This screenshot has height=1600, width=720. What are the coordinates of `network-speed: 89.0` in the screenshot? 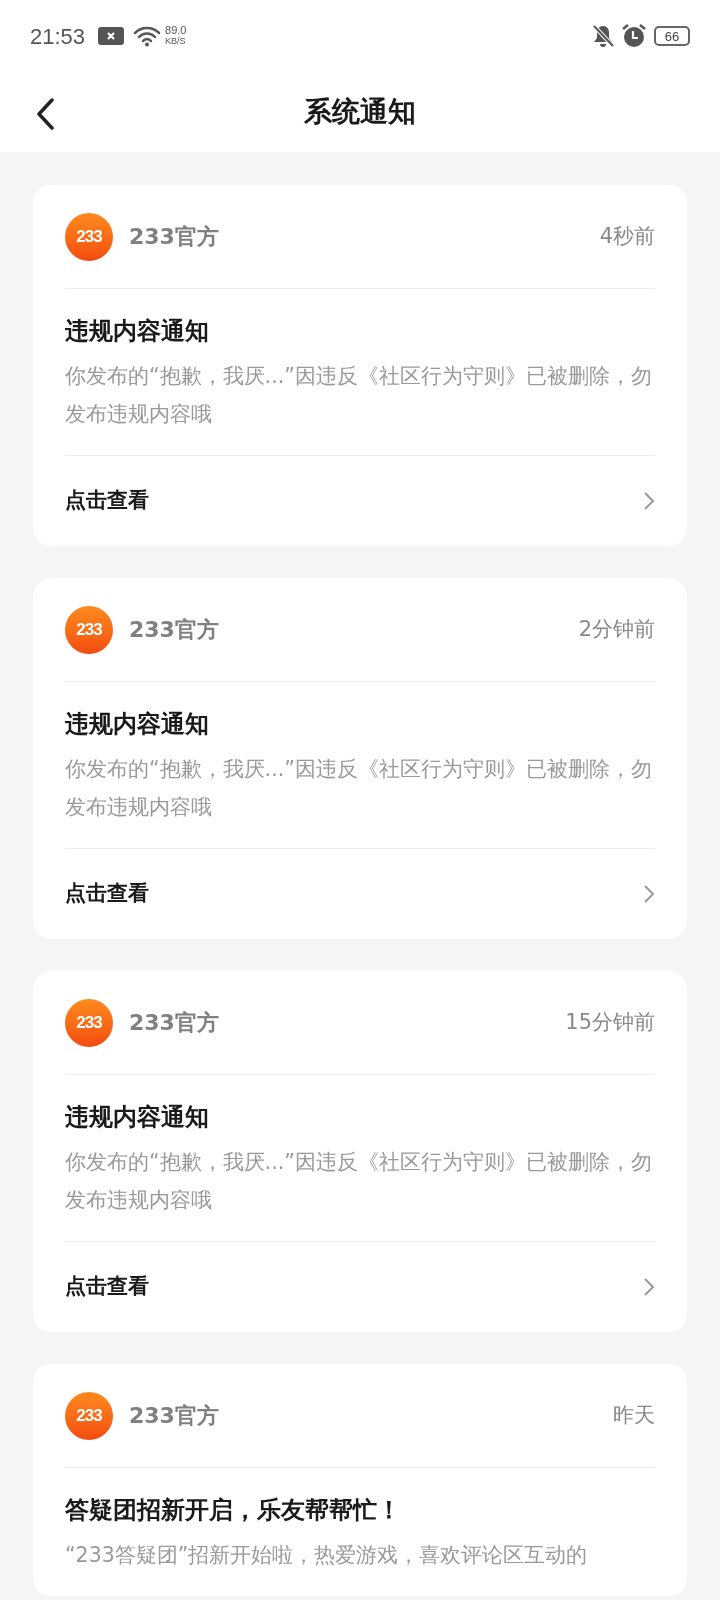 It's located at (176, 30).